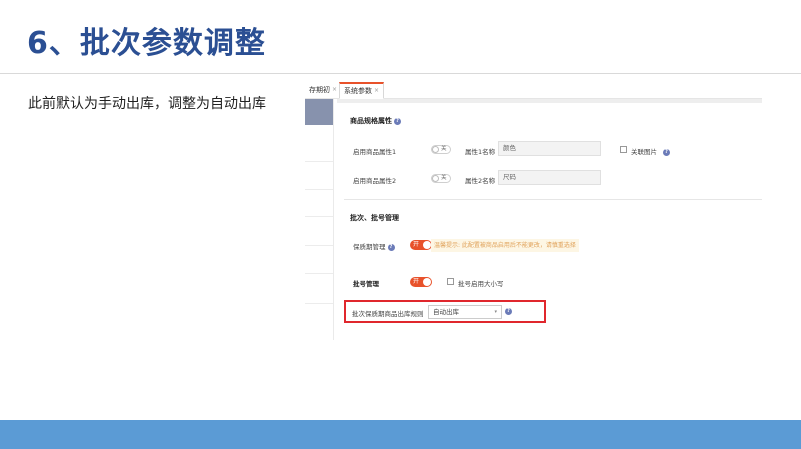 The image size is (801, 449). Describe the element at coordinates (147, 104) in the screenshot. I see `slide-description: 此前默认为手动出库，调整为自动出库` at that location.